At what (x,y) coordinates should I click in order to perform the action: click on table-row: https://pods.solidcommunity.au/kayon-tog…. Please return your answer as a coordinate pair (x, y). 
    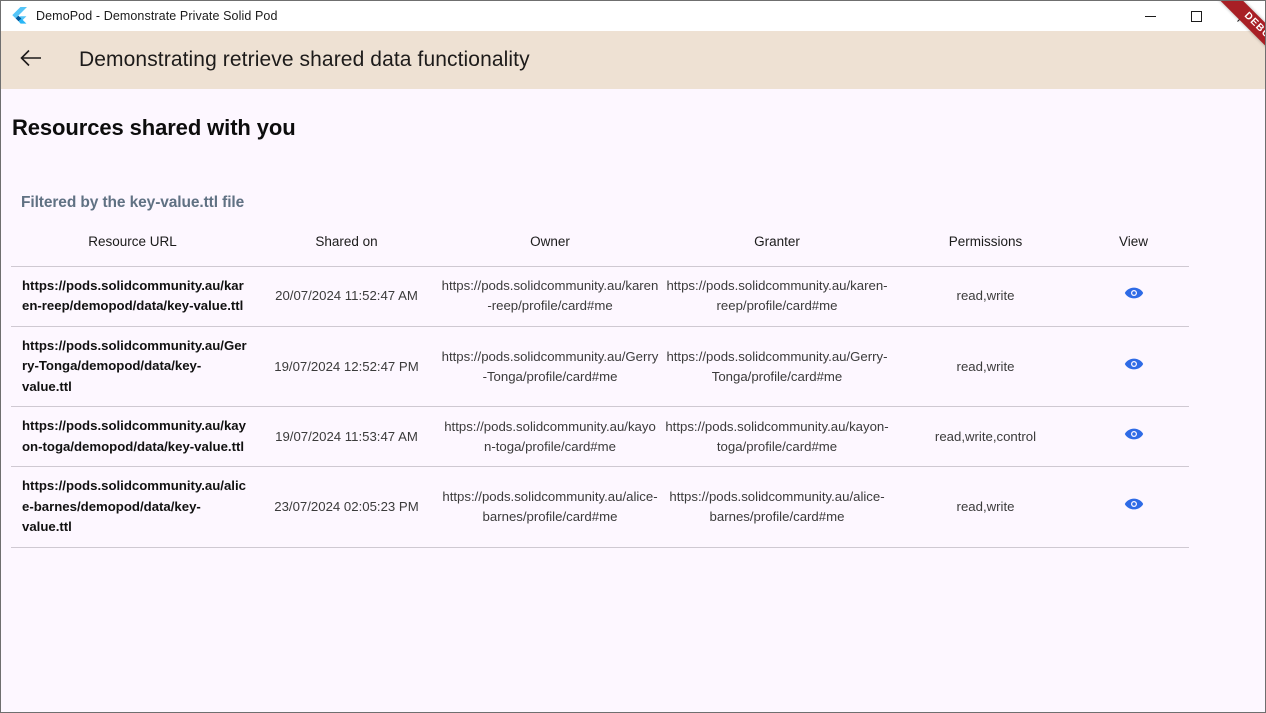
    Looking at the image, I should click on (600, 437).